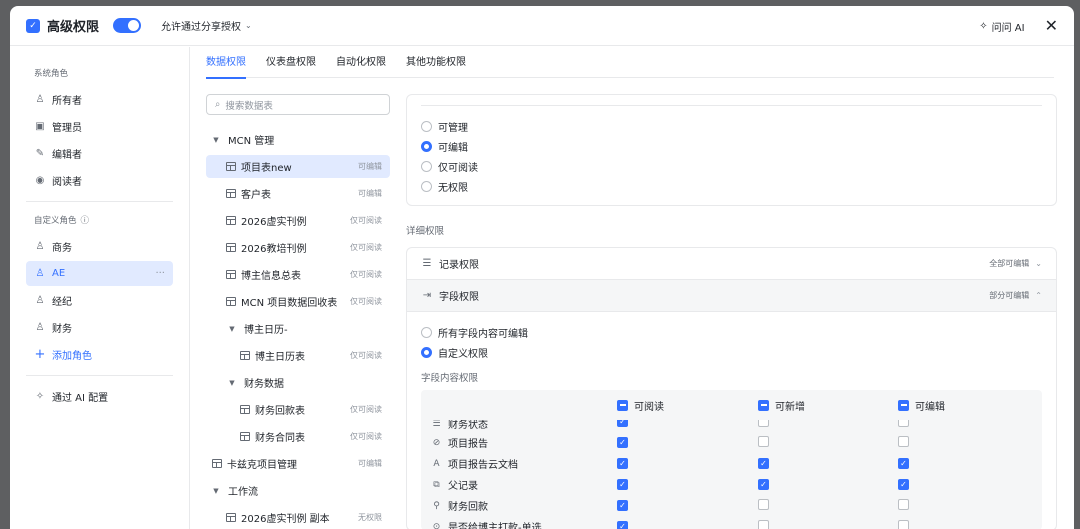 Image resolution: width=1080 pixels, height=529 pixels. I want to click on add-role-button: + 添加角色, so click(99, 354).